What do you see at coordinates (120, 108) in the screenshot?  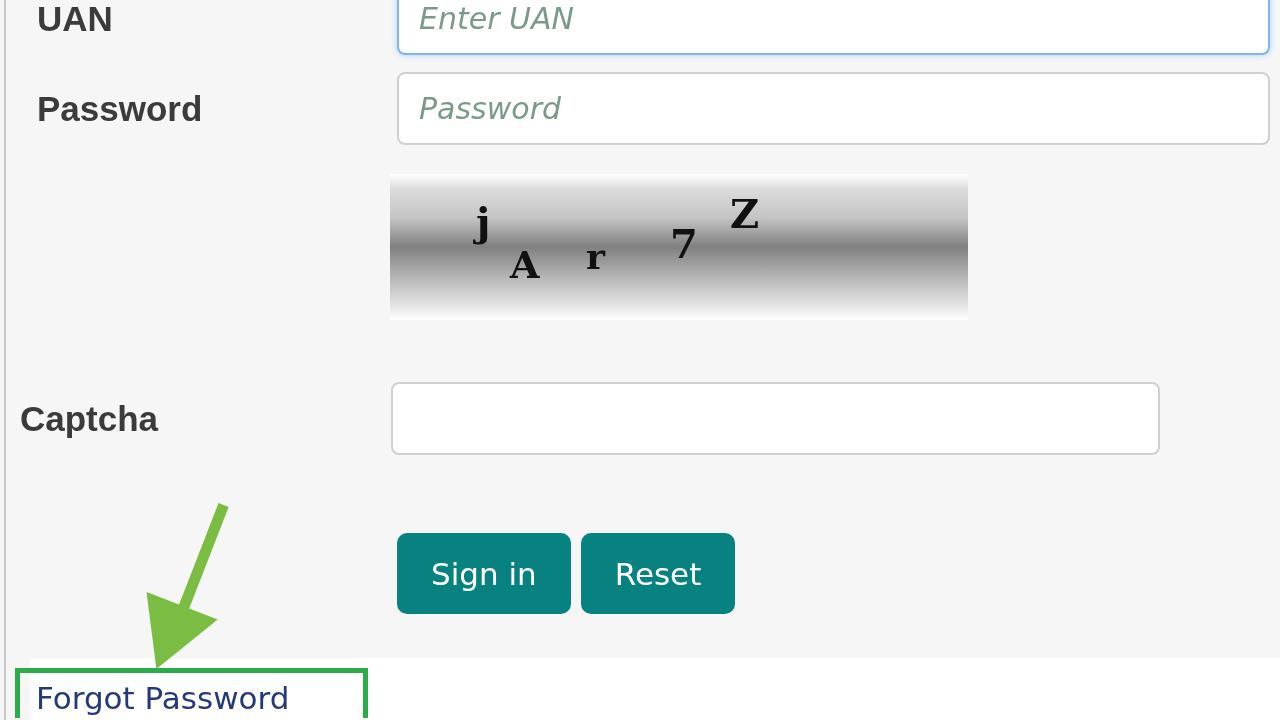 I see `field-label: Password` at bounding box center [120, 108].